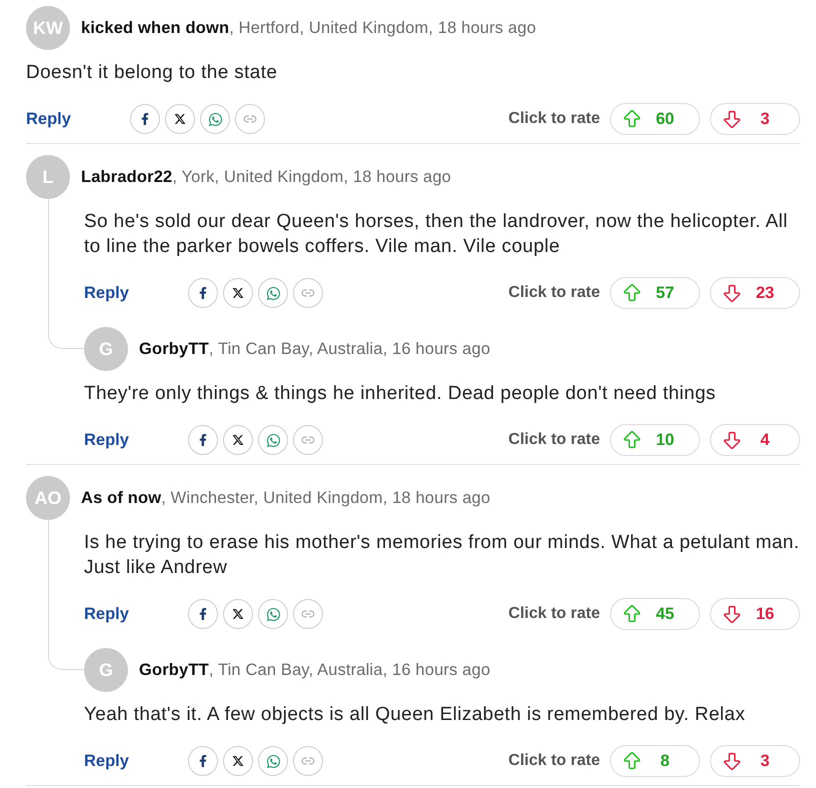 This screenshot has height=788, width=816. Describe the element at coordinates (308, 28) in the screenshot. I see `comment-byline: kicked when down, Hertford, United Kingdom, 18 hours ago` at that location.